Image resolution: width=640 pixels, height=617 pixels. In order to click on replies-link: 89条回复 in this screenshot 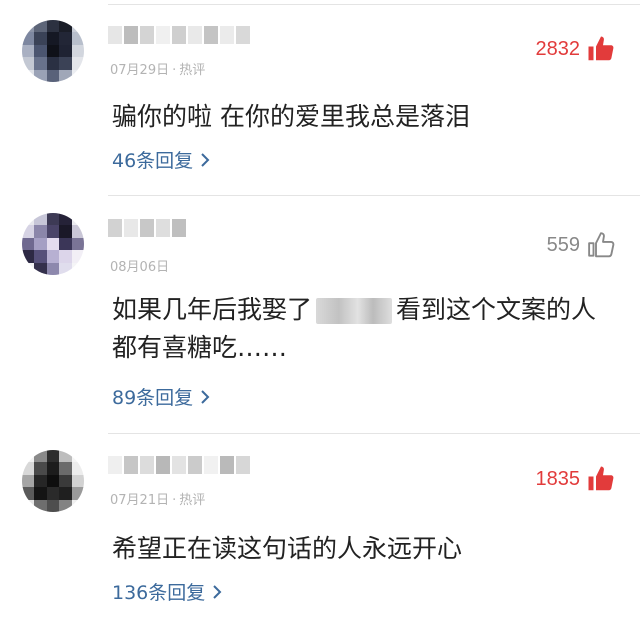, I will do `click(161, 396)`.